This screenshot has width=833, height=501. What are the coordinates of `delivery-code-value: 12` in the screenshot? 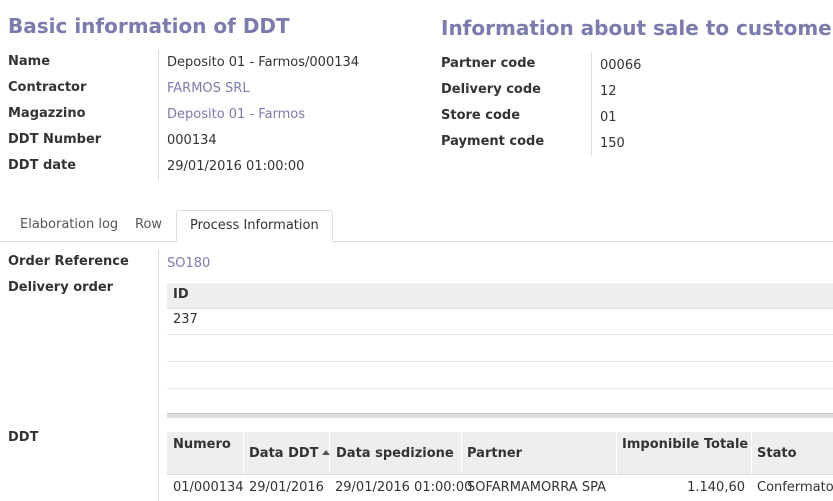 It's located at (608, 91).